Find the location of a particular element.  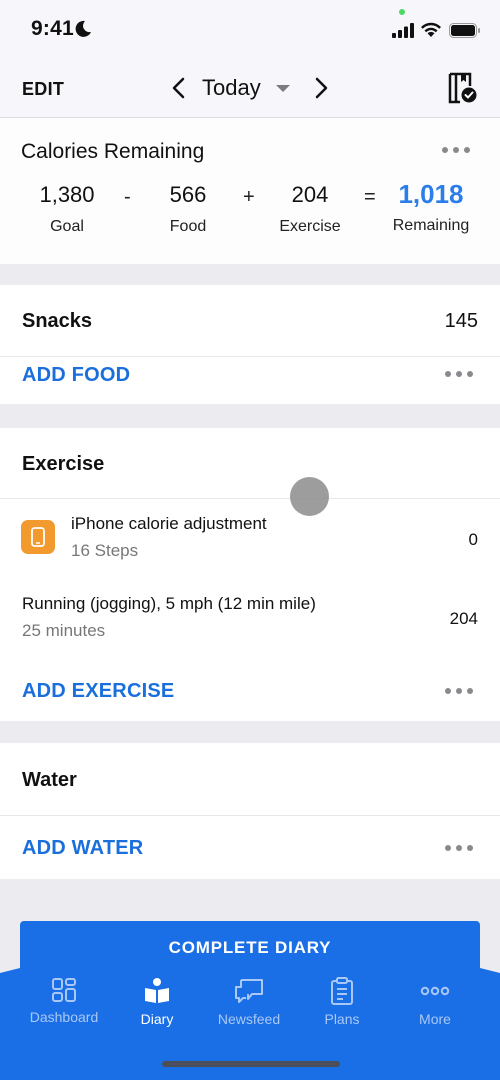

privacy-indicator is located at coordinates (402, 12).